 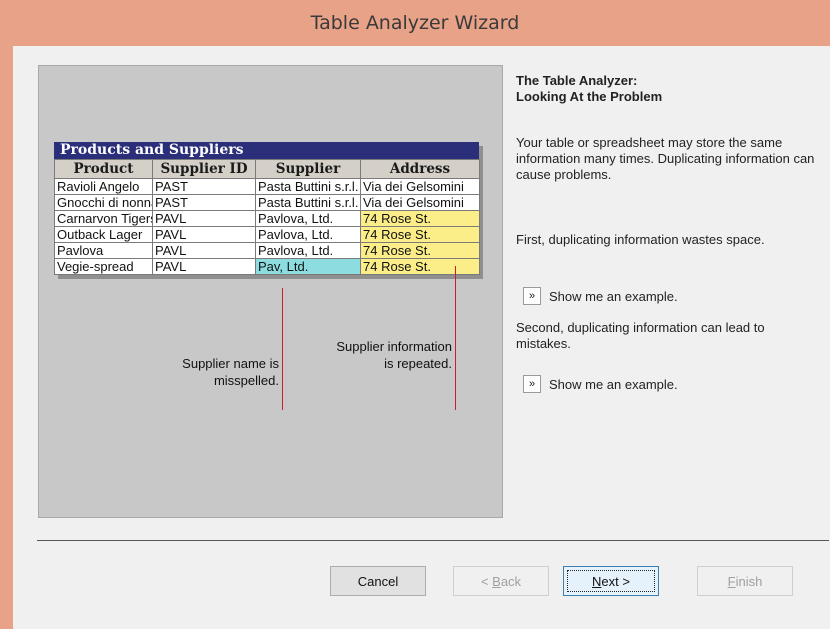 I want to click on finish-button: Finish, so click(x=745, y=581).